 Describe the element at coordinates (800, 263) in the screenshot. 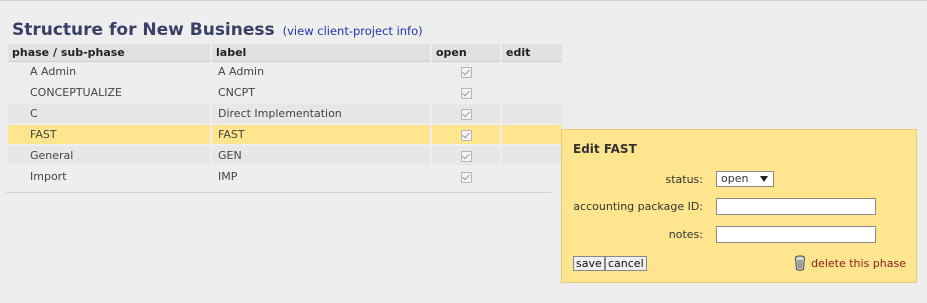

I see `trash-icon` at that location.